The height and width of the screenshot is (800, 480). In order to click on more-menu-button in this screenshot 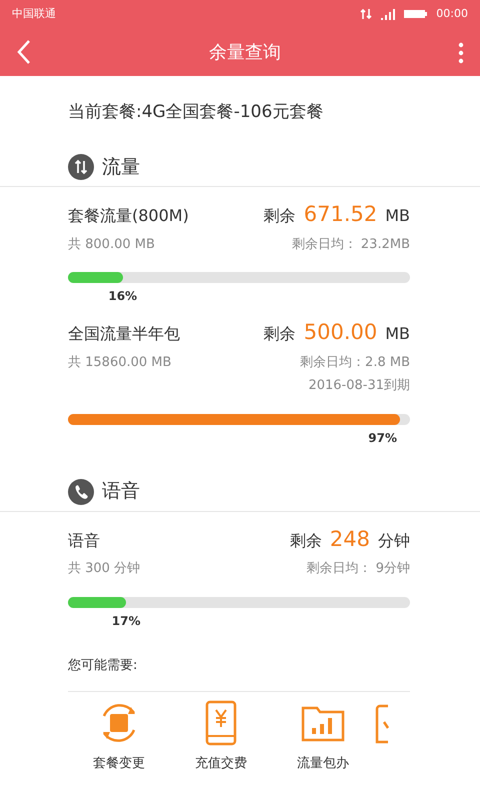, I will do `click(461, 52)`.